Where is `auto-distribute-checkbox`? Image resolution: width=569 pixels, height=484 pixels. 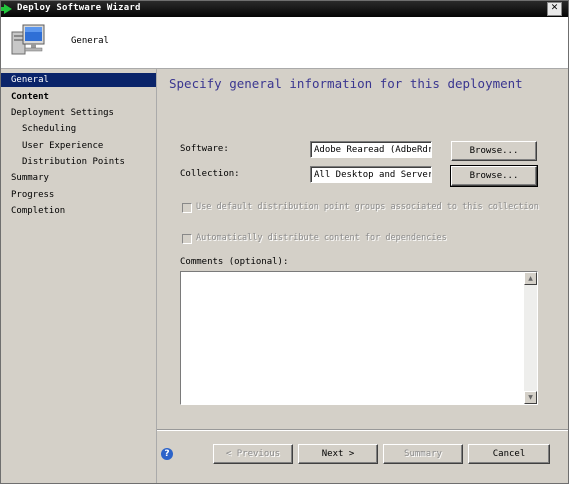 auto-distribute-checkbox is located at coordinates (187, 239).